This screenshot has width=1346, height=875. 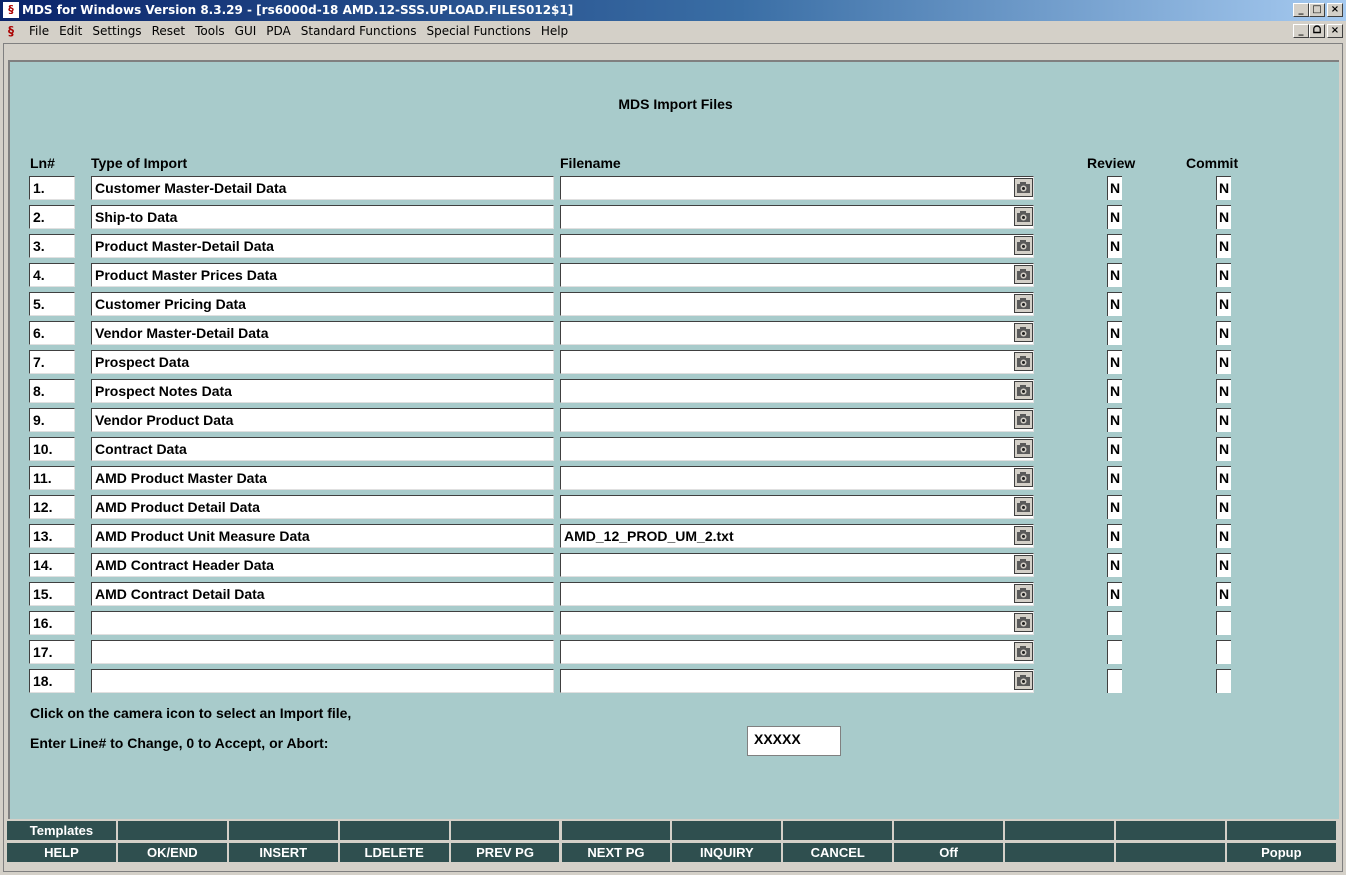 What do you see at coordinates (322, 333) in the screenshot?
I see `import-type-field: Vendor Master-Detail Data` at bounding box center [322, 333].